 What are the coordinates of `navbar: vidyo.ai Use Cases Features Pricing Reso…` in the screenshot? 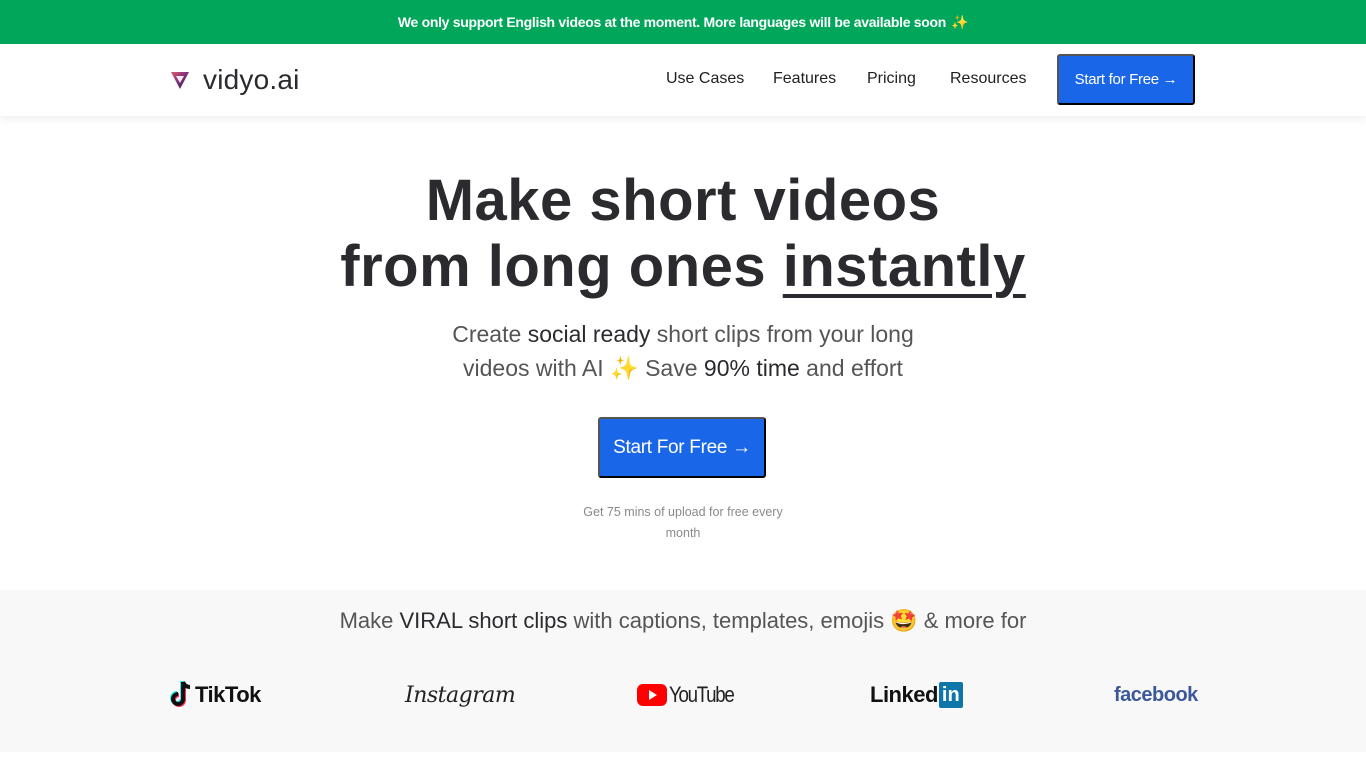 It's located at (683, 80).